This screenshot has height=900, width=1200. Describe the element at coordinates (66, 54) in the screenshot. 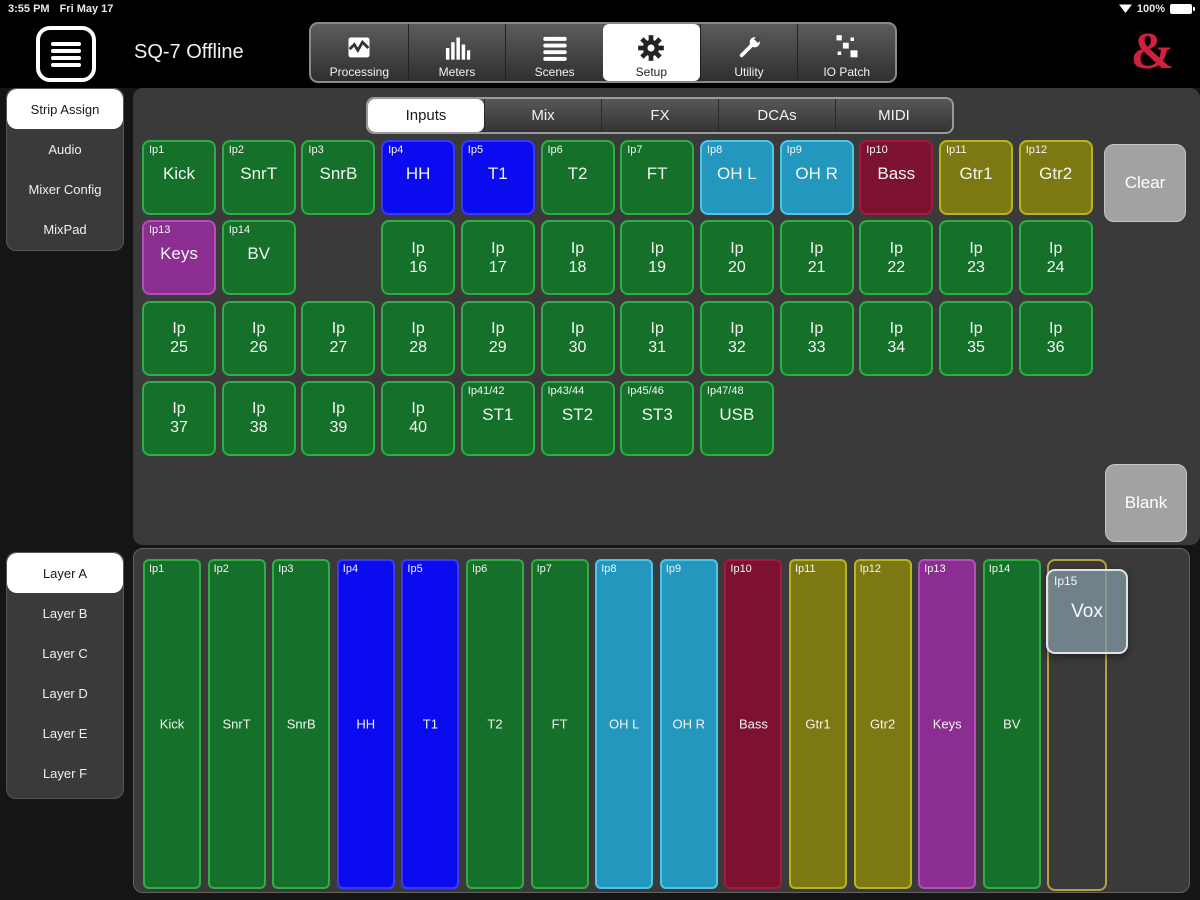

I see `menu-button` at that location.